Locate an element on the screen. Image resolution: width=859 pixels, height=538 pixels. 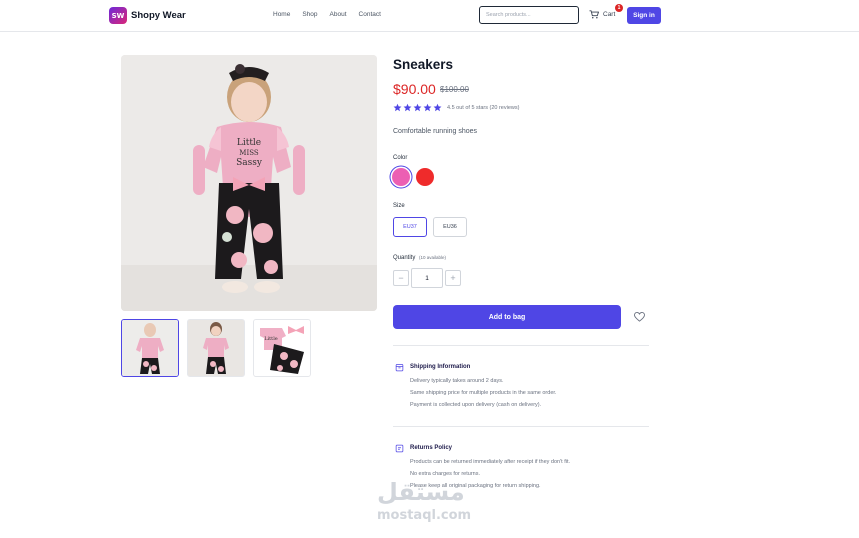
nav-link-about: About is located at coordinates (338, 14).